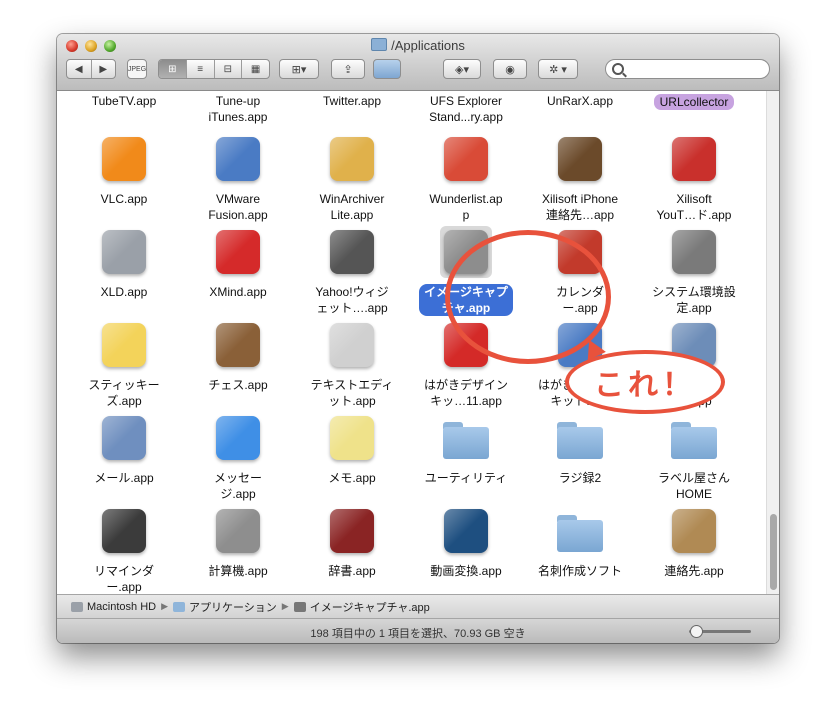 The height and width of the screenshot is (723, 835). What do you see at coordinates (348, 69) in the screenshot?
I see `share-button: ⇪` at bounding box center [348, 69].